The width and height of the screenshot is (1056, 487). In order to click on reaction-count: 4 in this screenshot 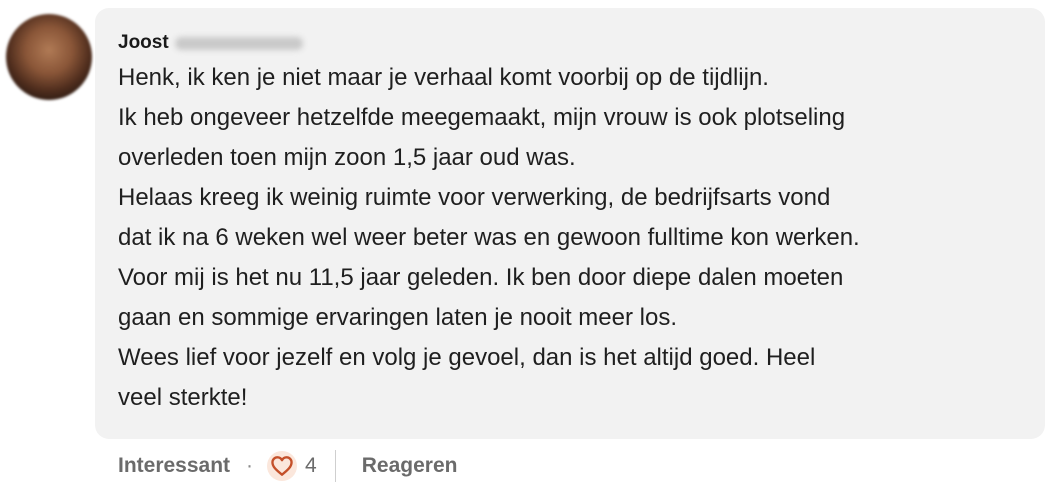, I will do `click(311, 466)`.